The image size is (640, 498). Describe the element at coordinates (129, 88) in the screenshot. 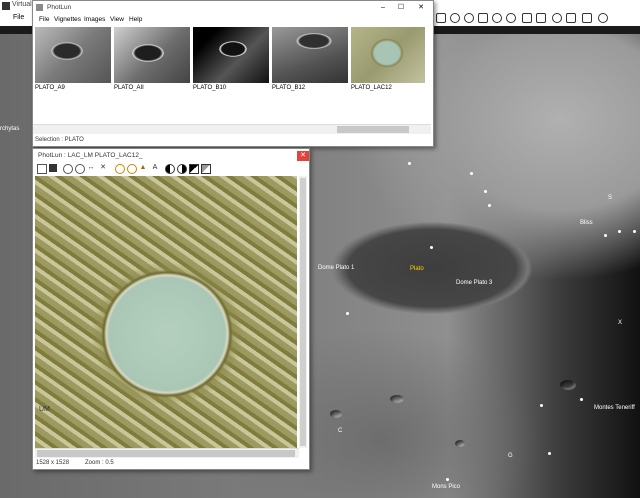

I see `thumbnail-label: PLATO_AII` at that location.